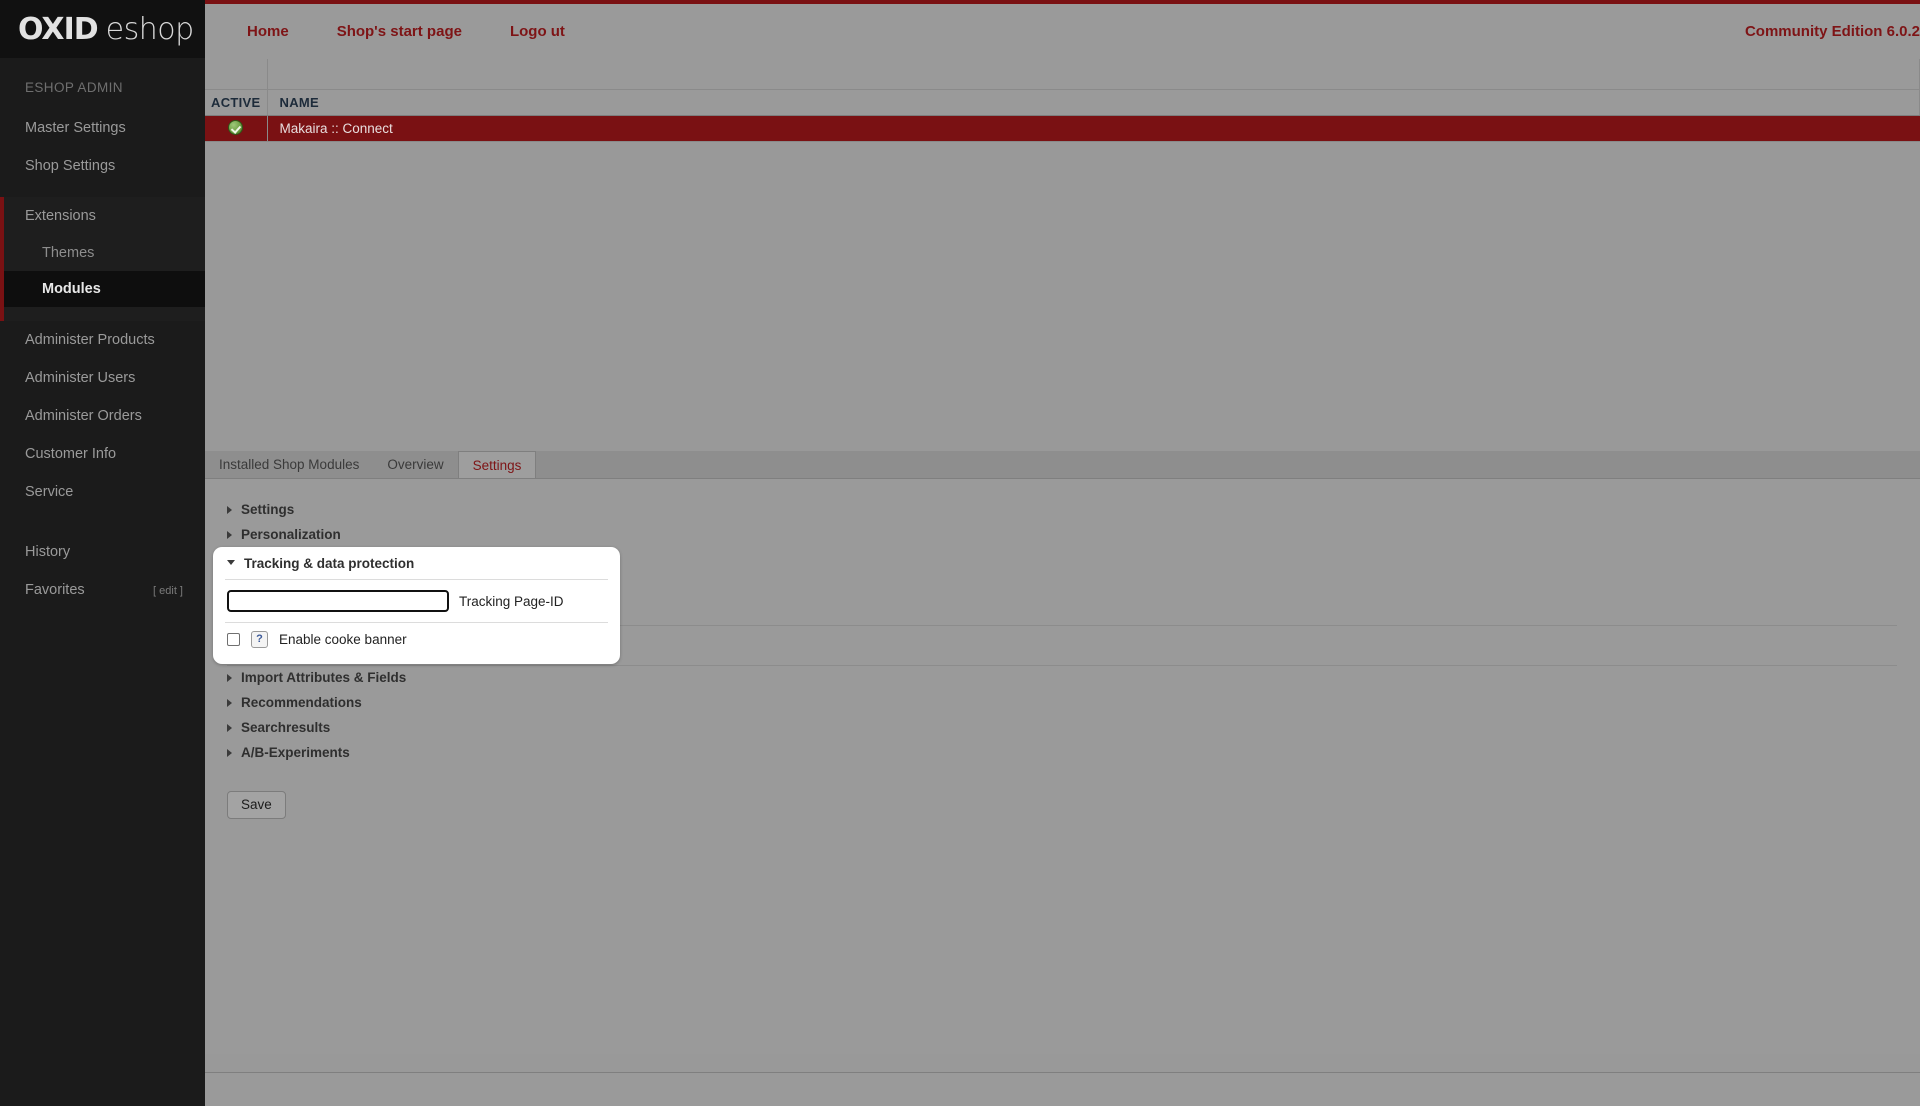 This screenshot has height=1106, width=1920. What do you see at coordinates (1062, 1089) in the screenshot?
I see `footer-strip` at bounding box center [1062, 1089].